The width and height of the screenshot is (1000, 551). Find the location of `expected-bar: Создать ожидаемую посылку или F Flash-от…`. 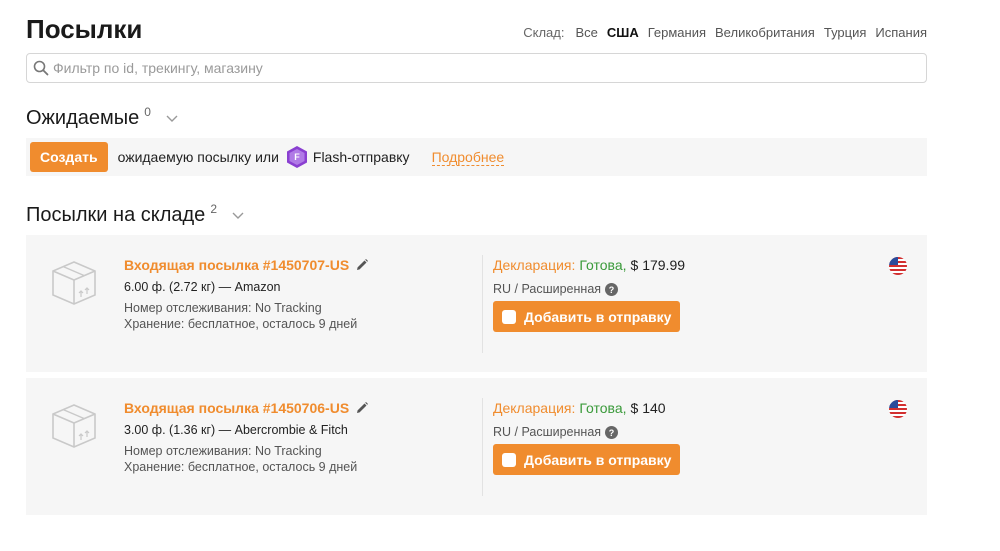

expected-bar: Создать ожидаемую посылку или F Flash-от… is located at coordinates (476, 157).